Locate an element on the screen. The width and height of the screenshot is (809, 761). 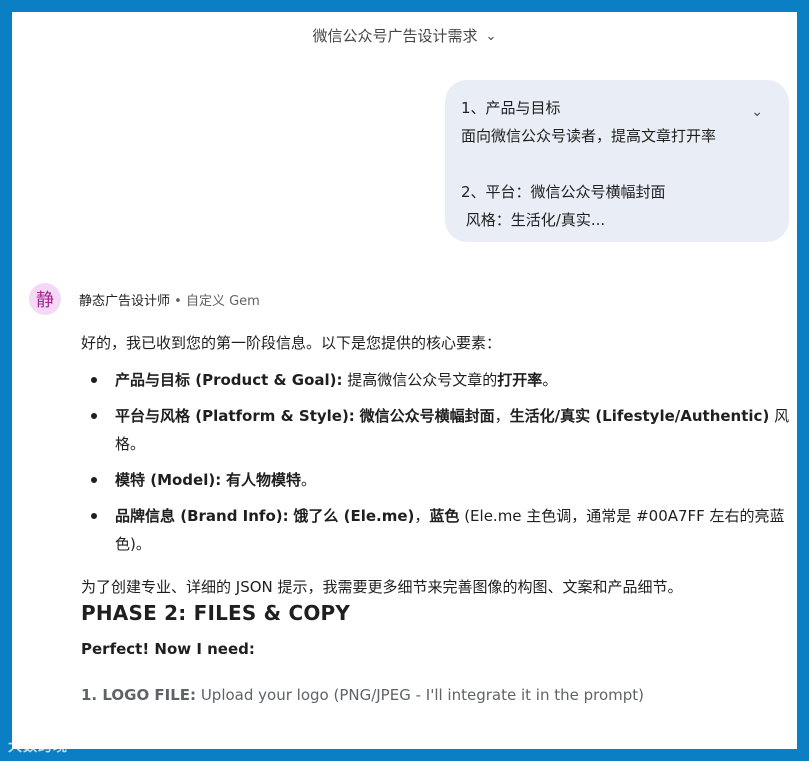
phase-heading: PHASE 2: FILES & COPY is located at coordinates (216, 613).